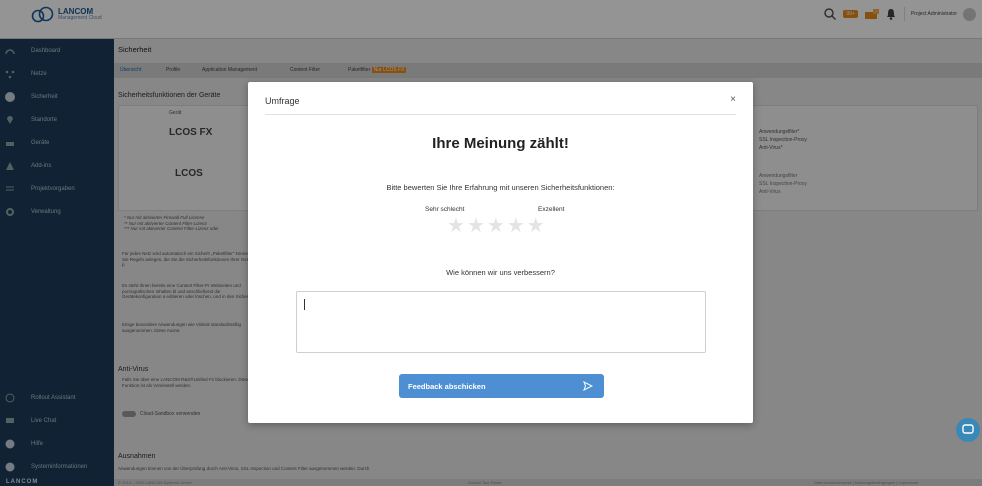 The width and height of the screenshot is (982, 486). I want to click on chat-bubble-button, so click(968, 430).